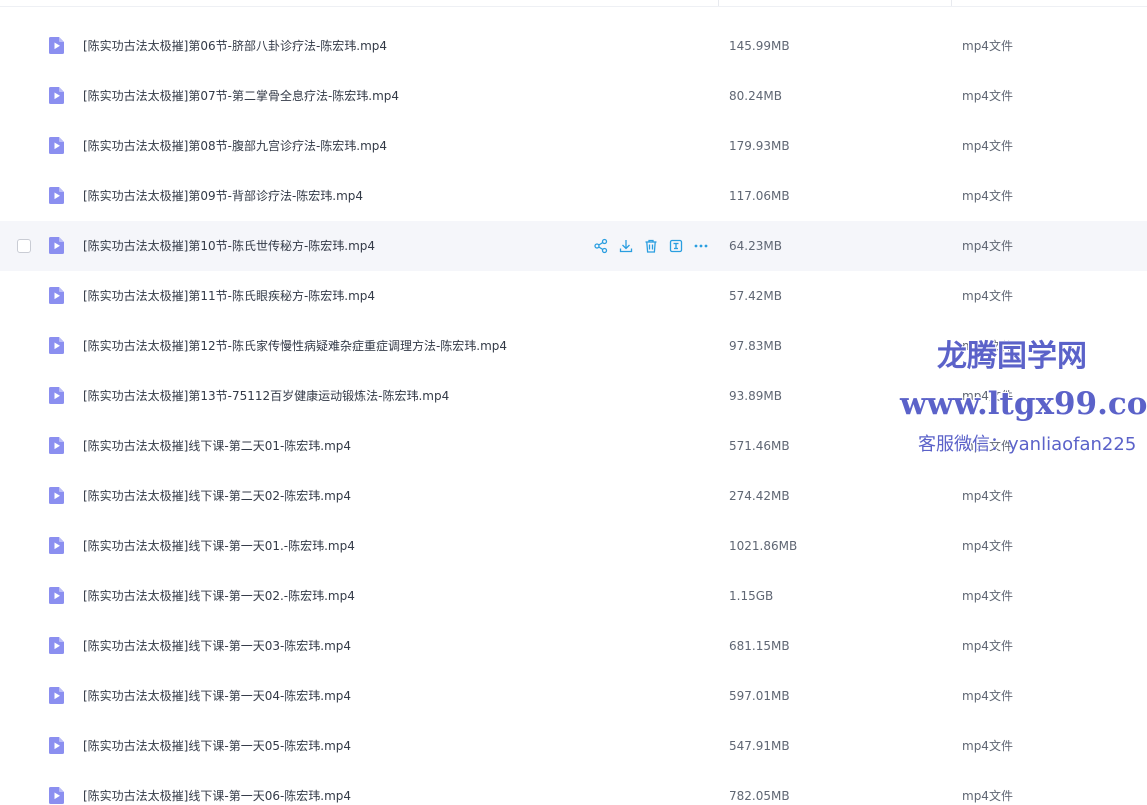 The image size is (1147, 805). Describe the element at coordinates (229, 246) in the screenshot. I see `file-name: [陈实功古法太极摧]第10节-陈氏世传秘方-陈宏玮.mp4` at that location.